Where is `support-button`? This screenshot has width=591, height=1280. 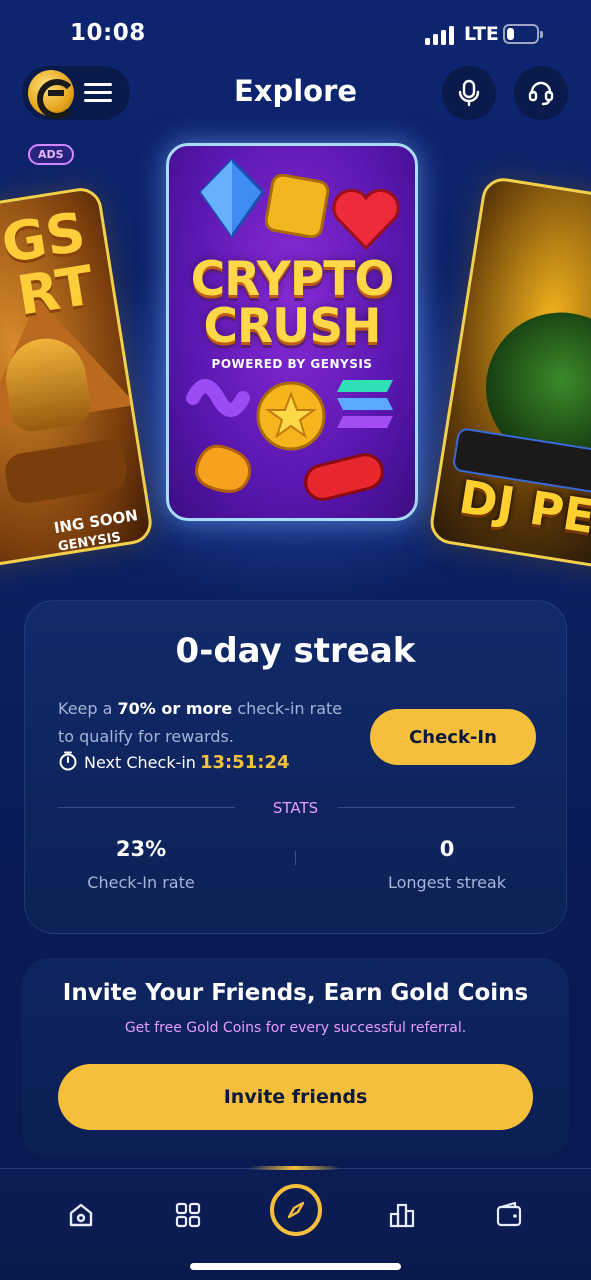
support-button is located at coordinates (541, 93).